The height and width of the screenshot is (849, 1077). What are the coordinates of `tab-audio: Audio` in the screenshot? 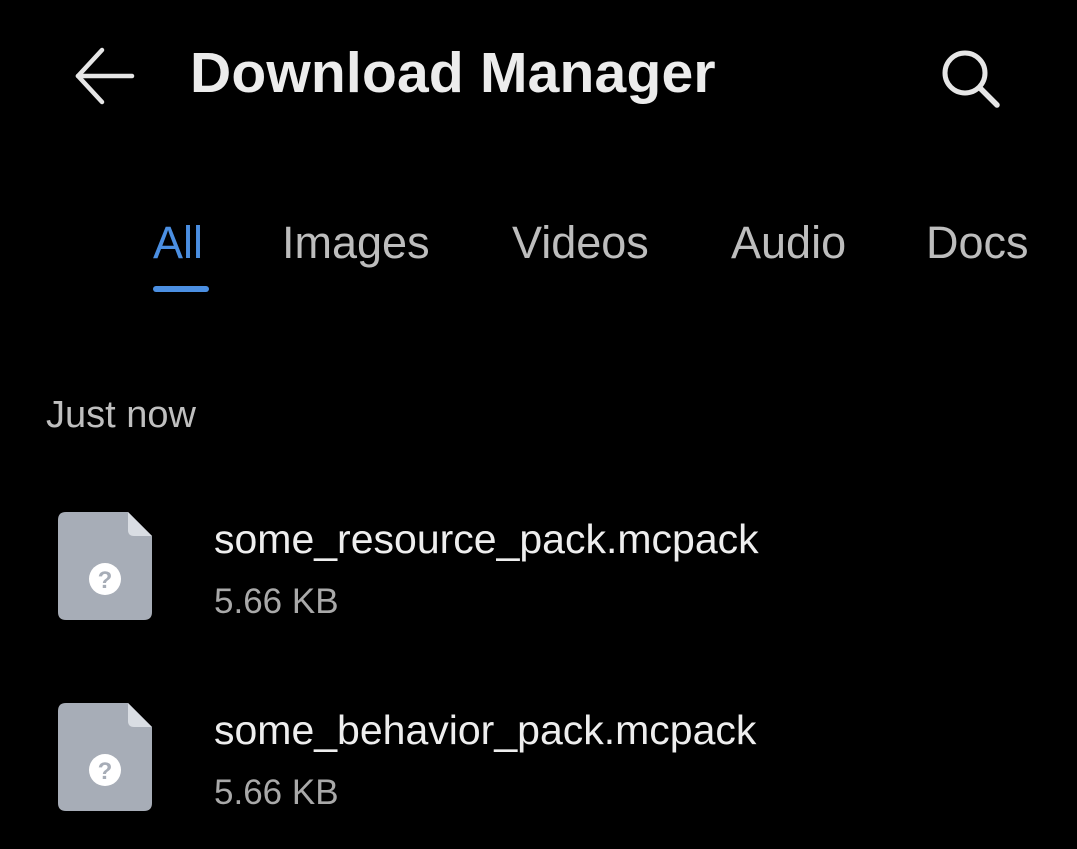 It's located at (788, 243).